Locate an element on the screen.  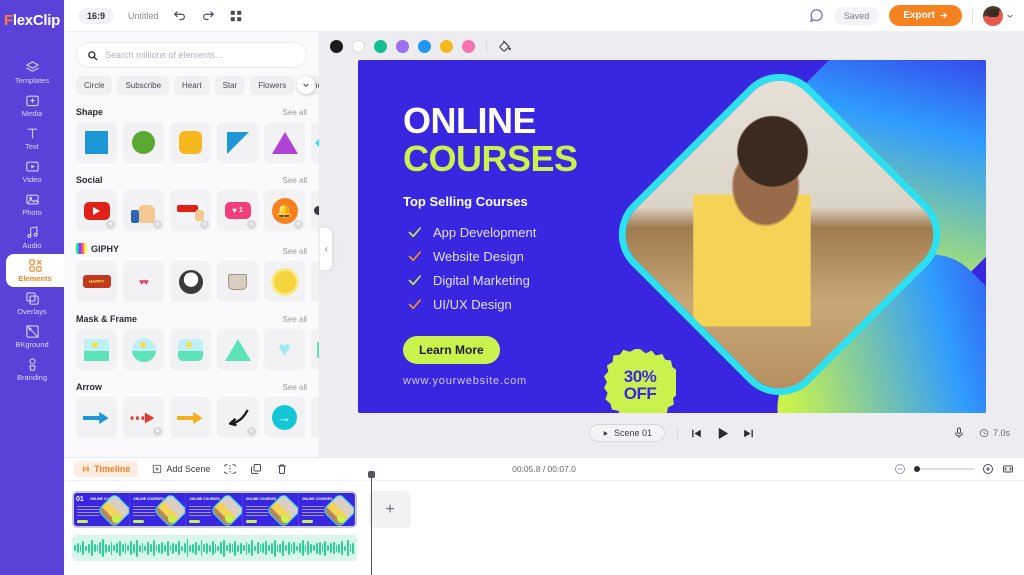
giphy-dog is located at coordinates (190, 281).